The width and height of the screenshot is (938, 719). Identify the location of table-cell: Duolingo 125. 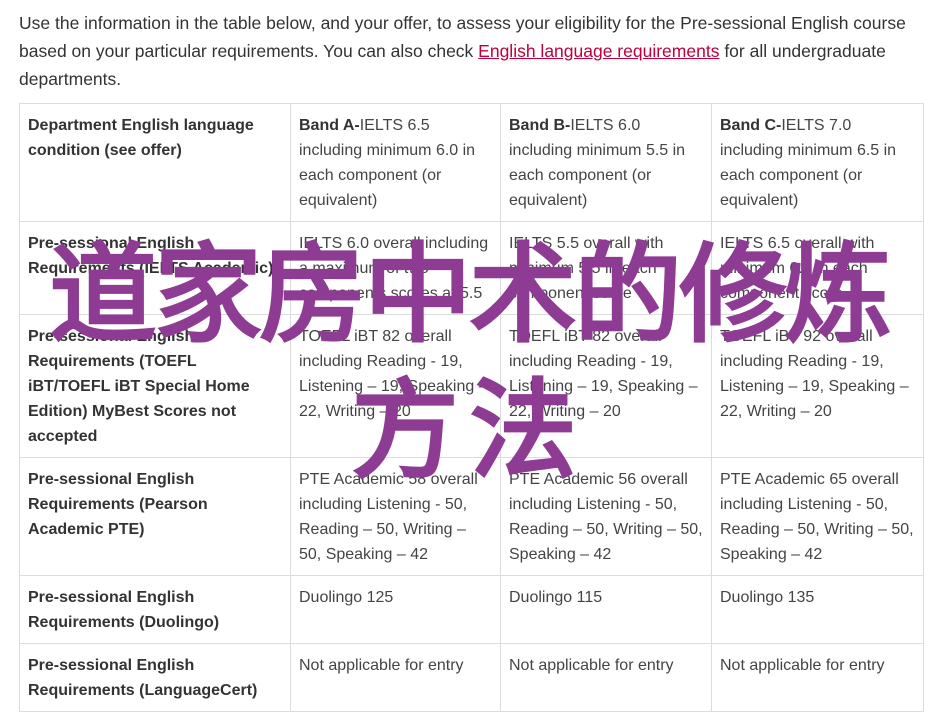
(395, 609).